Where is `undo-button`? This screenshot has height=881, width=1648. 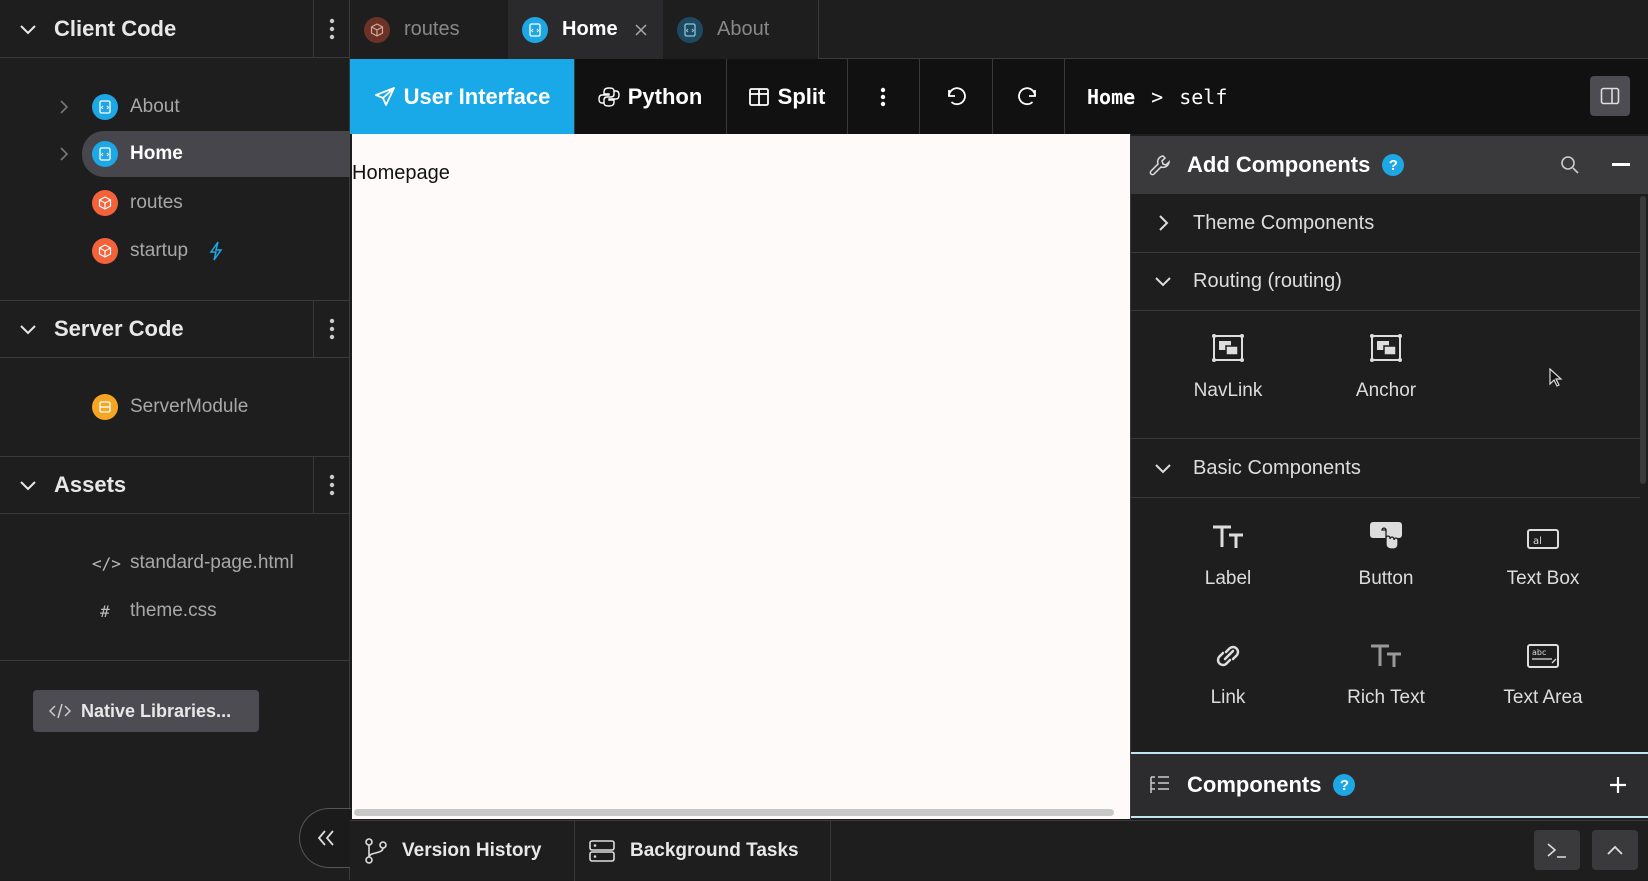 undo-button is located at coordinates (956, 96).